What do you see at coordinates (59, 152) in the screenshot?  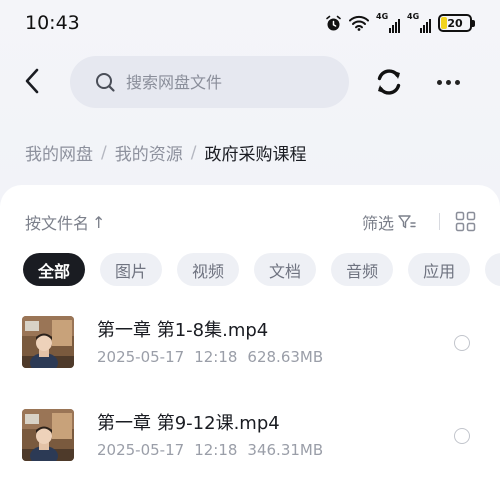 I see `breadcrumb-item-my-drive: 我的网盘` at bounding box center [59, 152].